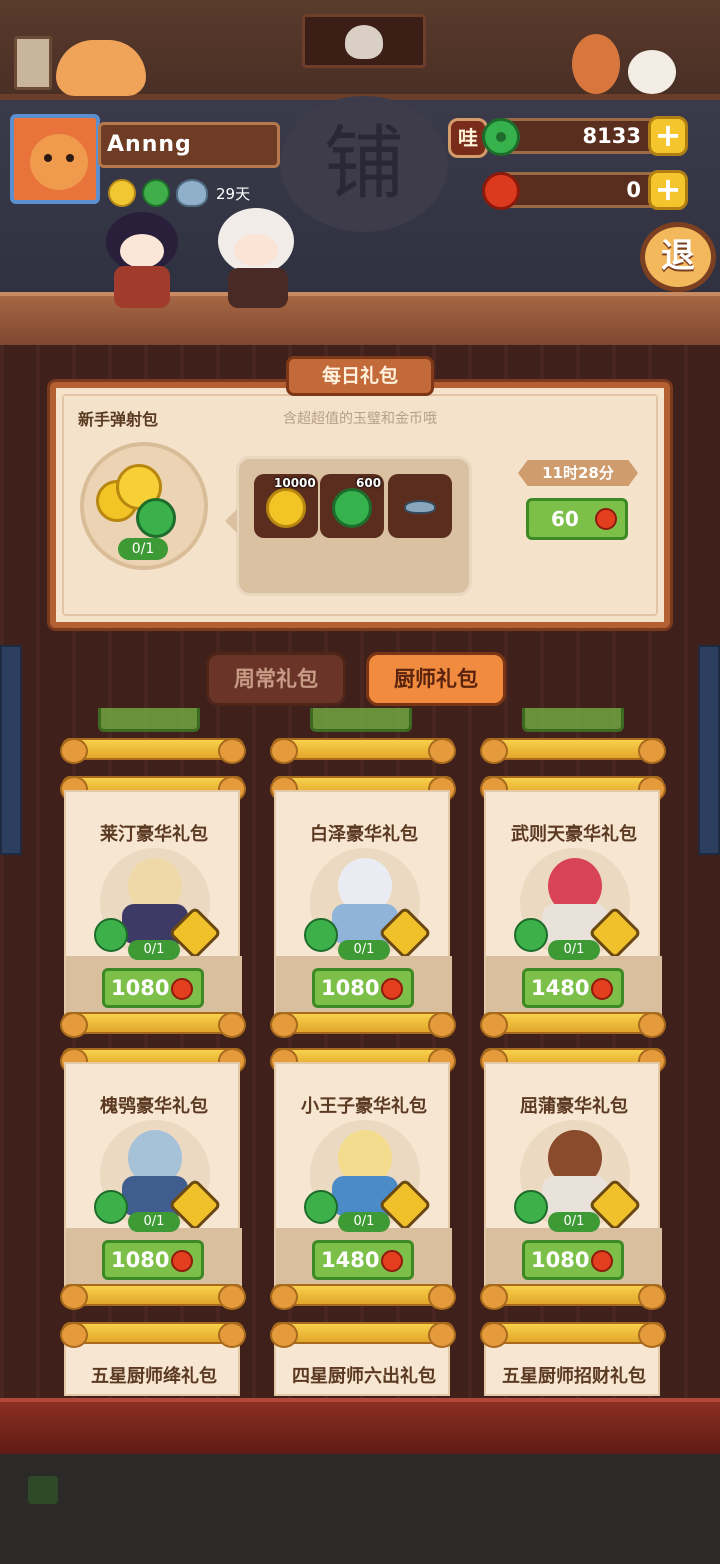 This screenshot has width=720, height=1564. I want to click on player-avatar, so click(55, 159).